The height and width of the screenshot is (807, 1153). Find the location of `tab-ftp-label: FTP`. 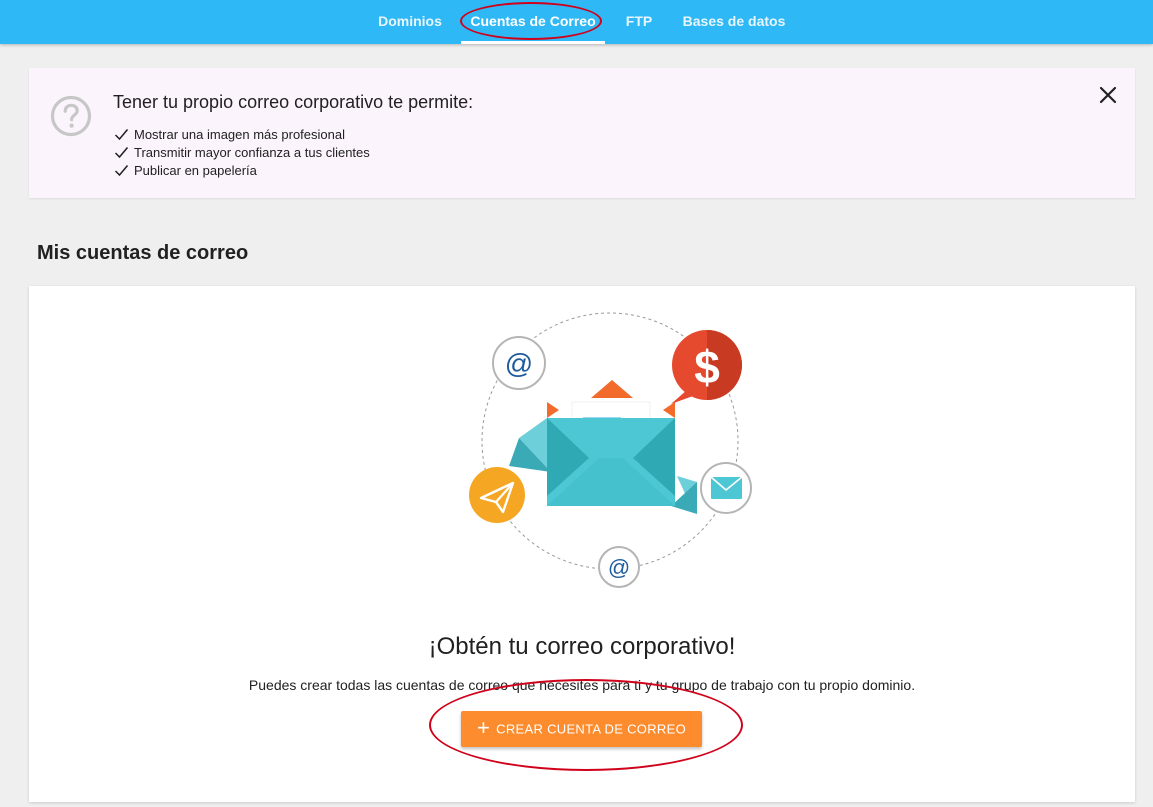

tab-ftp-label: FTP is located at coordinates (639, 21).